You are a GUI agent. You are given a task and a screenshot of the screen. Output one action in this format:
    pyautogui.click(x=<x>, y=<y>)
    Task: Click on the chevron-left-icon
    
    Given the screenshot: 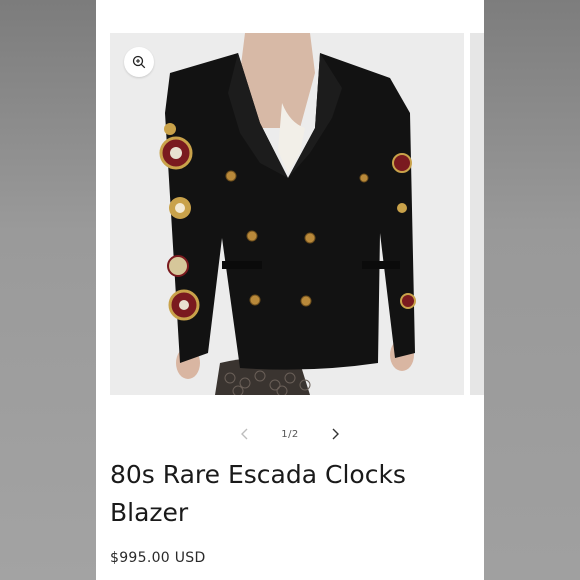 What is the action you would take?
    pyautogui.click(x=244, y=434)
    